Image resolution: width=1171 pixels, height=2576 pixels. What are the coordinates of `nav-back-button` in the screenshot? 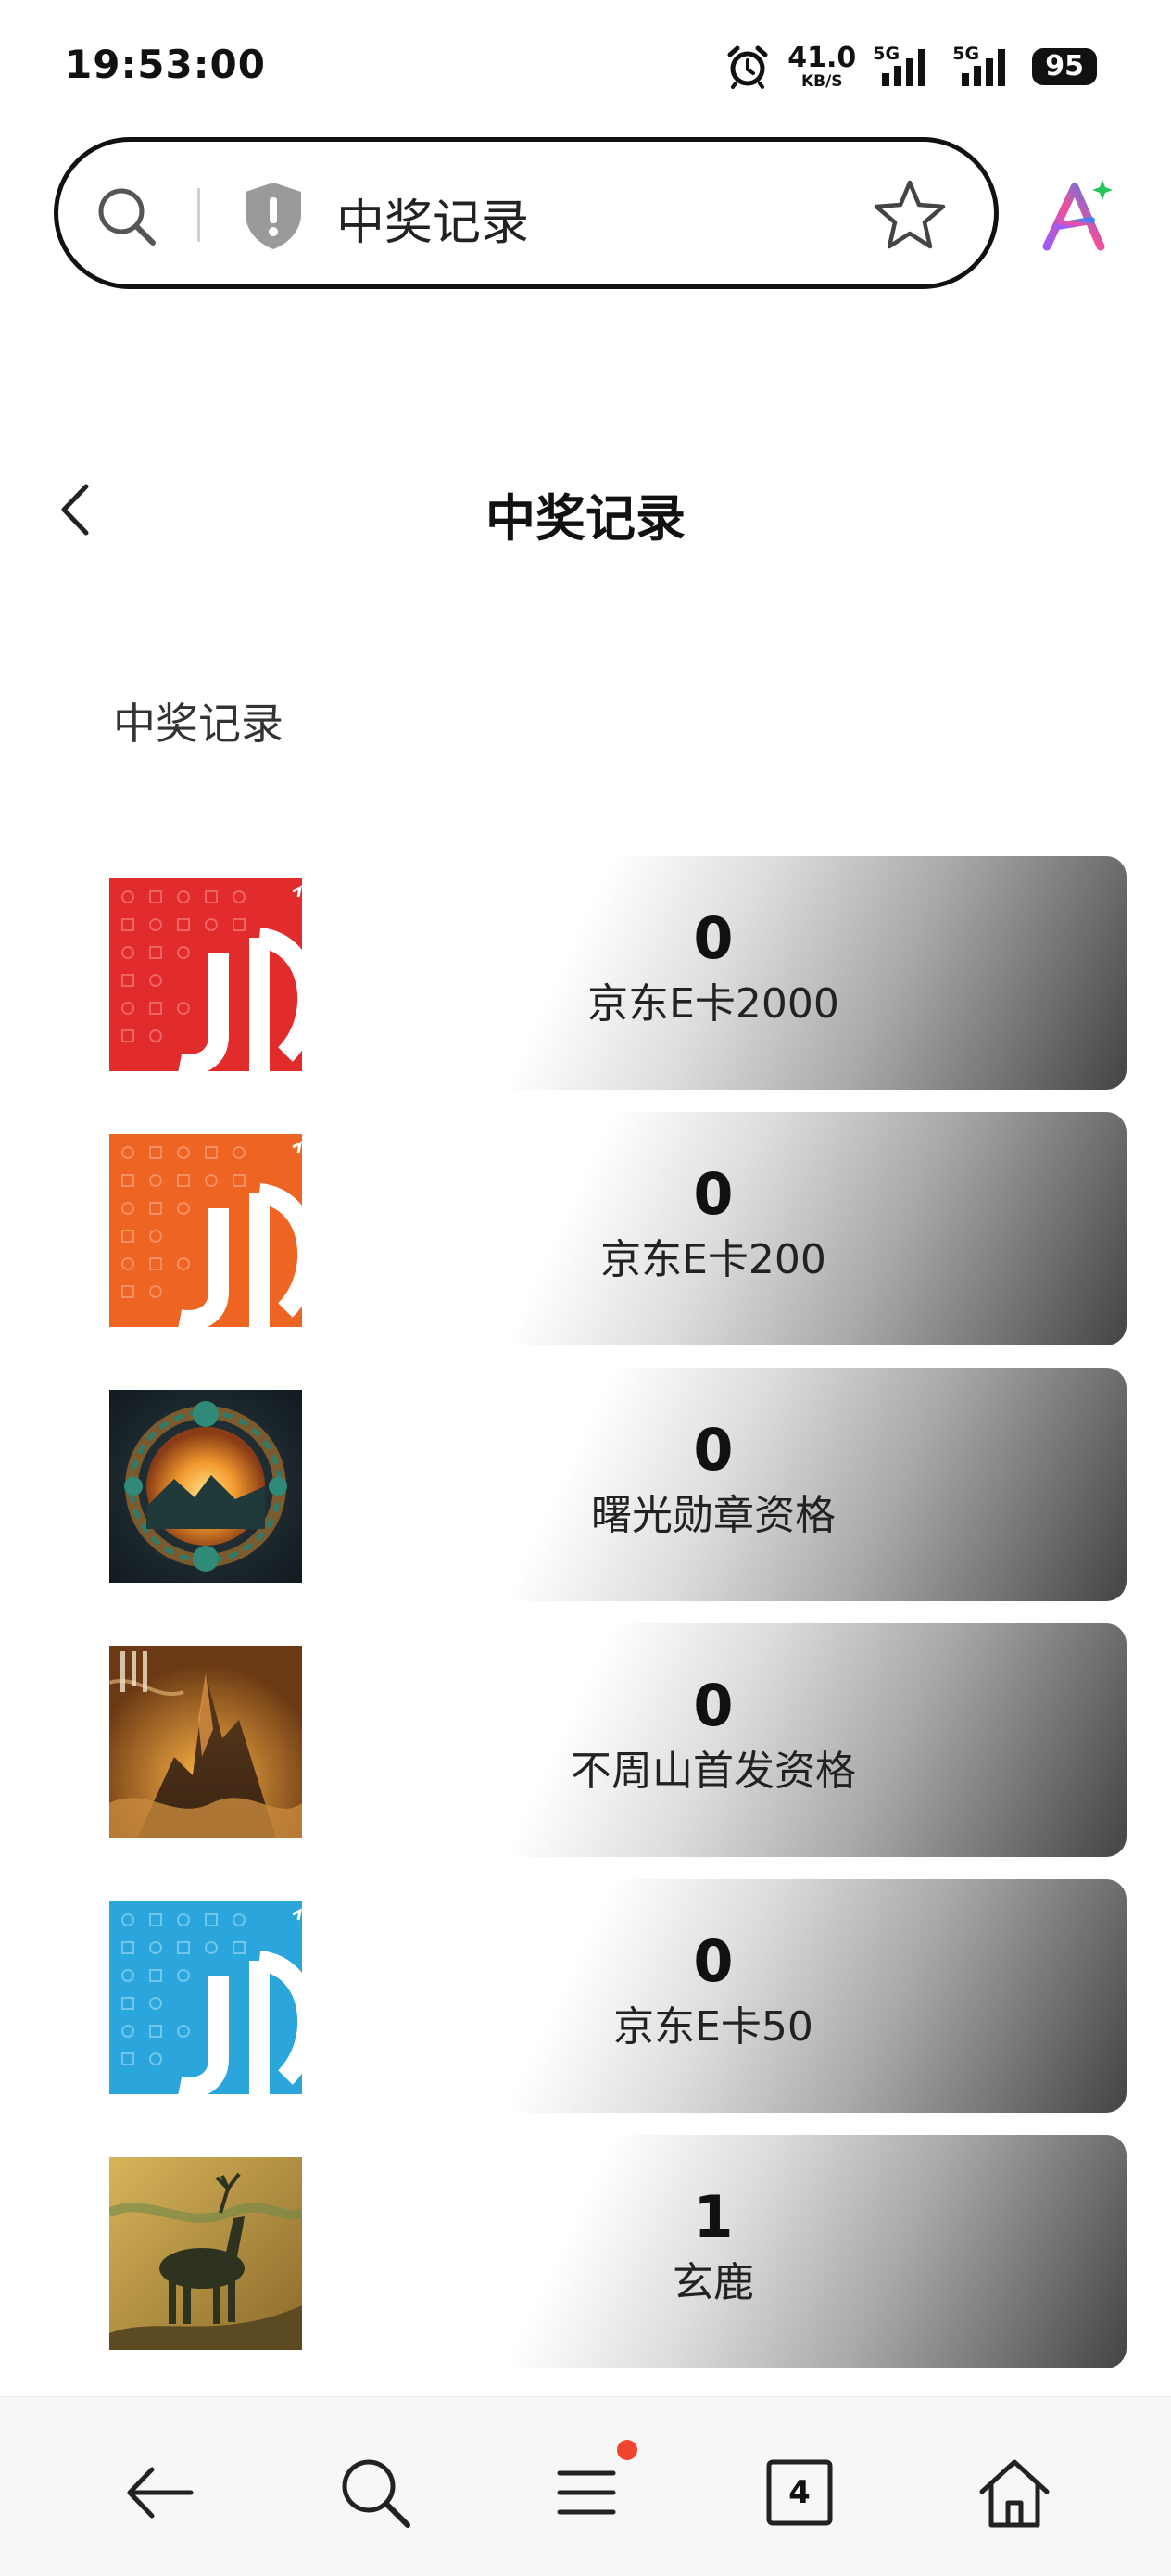 It's located at (161, 2493).